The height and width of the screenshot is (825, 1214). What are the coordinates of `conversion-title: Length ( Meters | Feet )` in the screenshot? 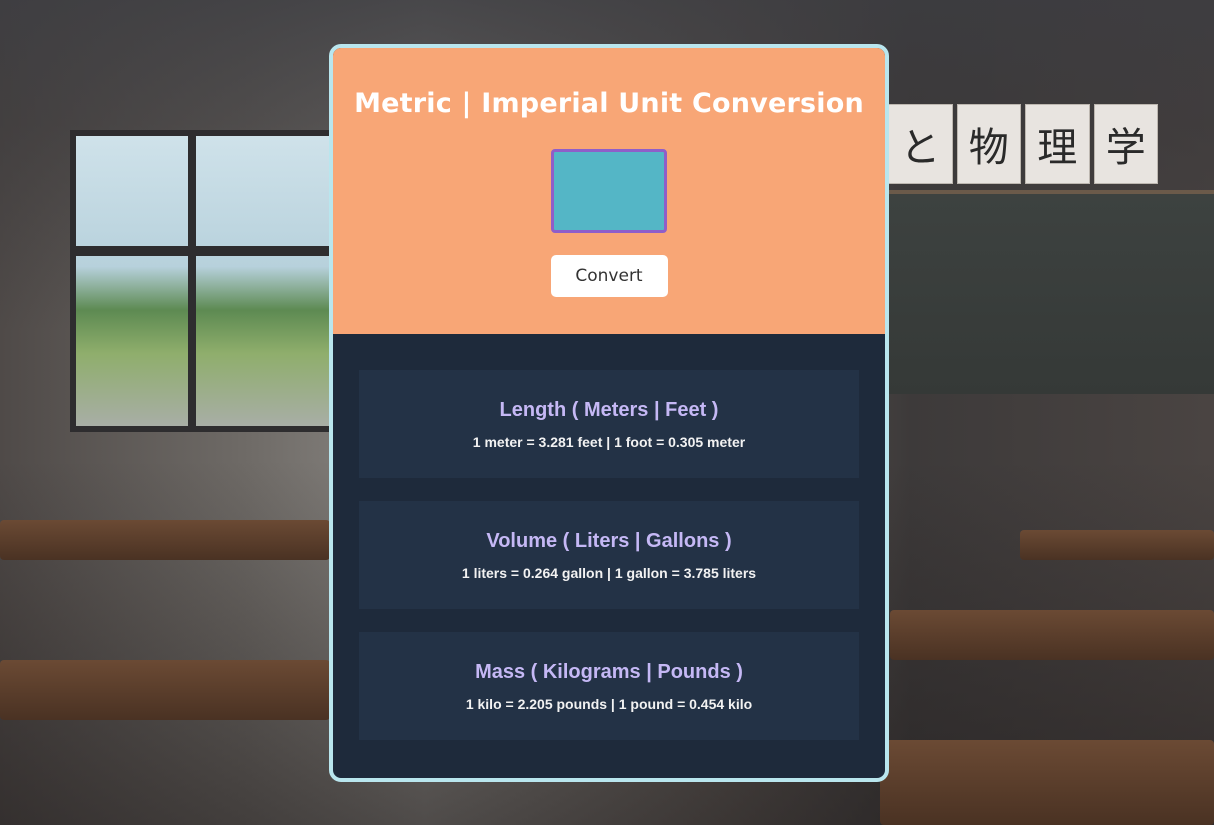 It's located at (609, 410).